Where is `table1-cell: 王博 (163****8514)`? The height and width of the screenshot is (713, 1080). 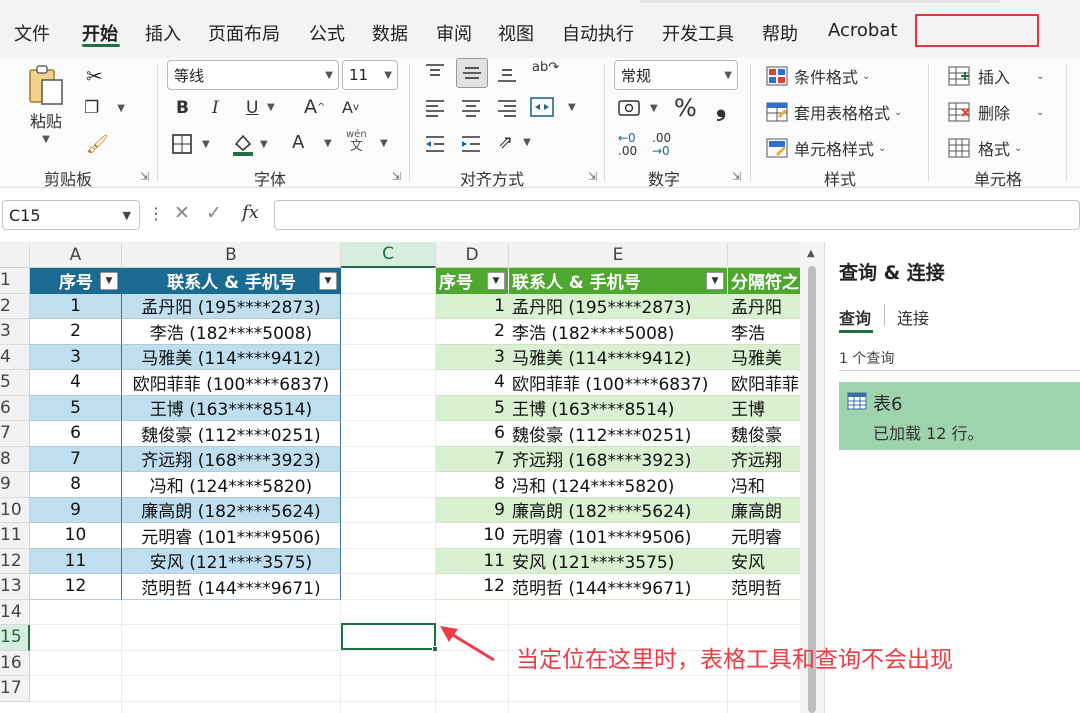
table1-cell: 王博 (163****8514) is located at coordinates (231, 408).